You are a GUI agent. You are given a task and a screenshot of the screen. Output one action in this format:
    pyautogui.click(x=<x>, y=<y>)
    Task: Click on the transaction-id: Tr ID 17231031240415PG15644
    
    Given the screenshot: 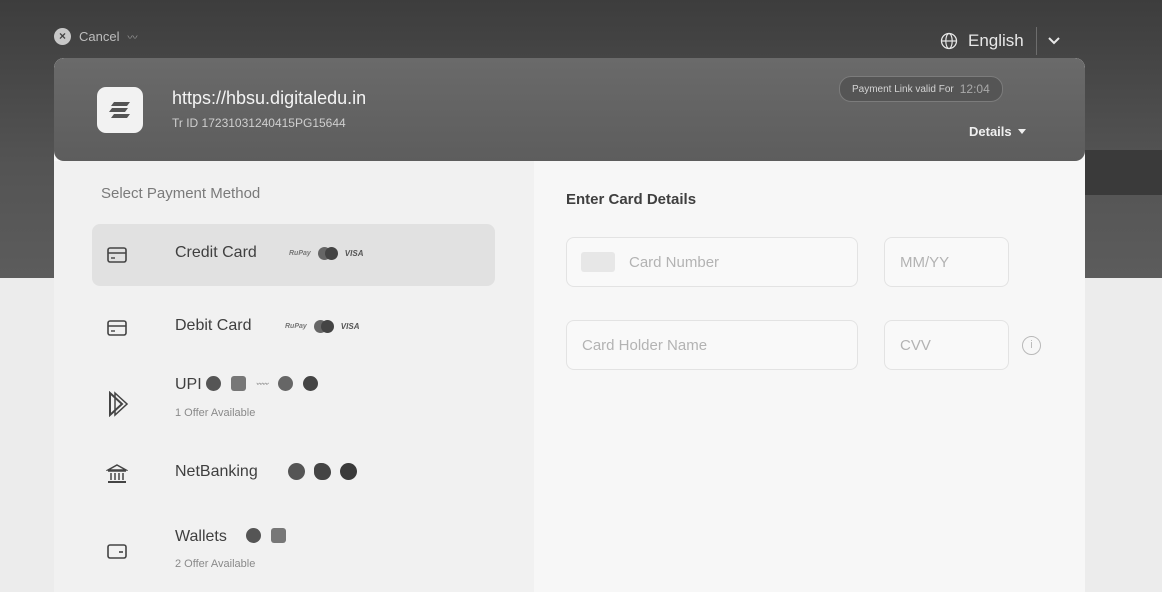 What is the action you would take?
    pyautogui.click(x=259, y=123)
    